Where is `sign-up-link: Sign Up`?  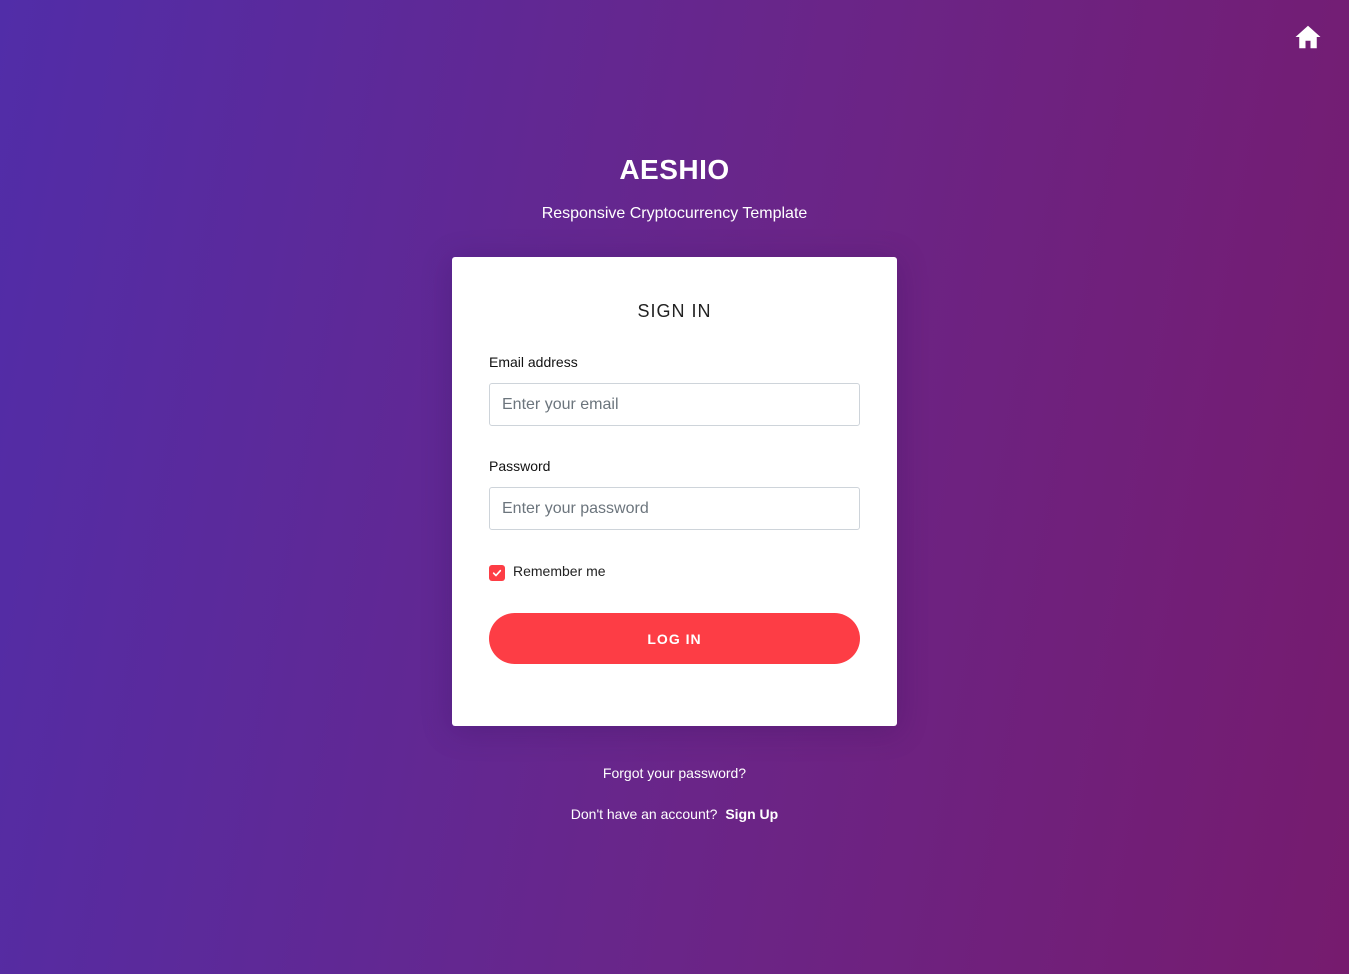 sign-up-link: Sign Up is located at coordinates (751, 814).